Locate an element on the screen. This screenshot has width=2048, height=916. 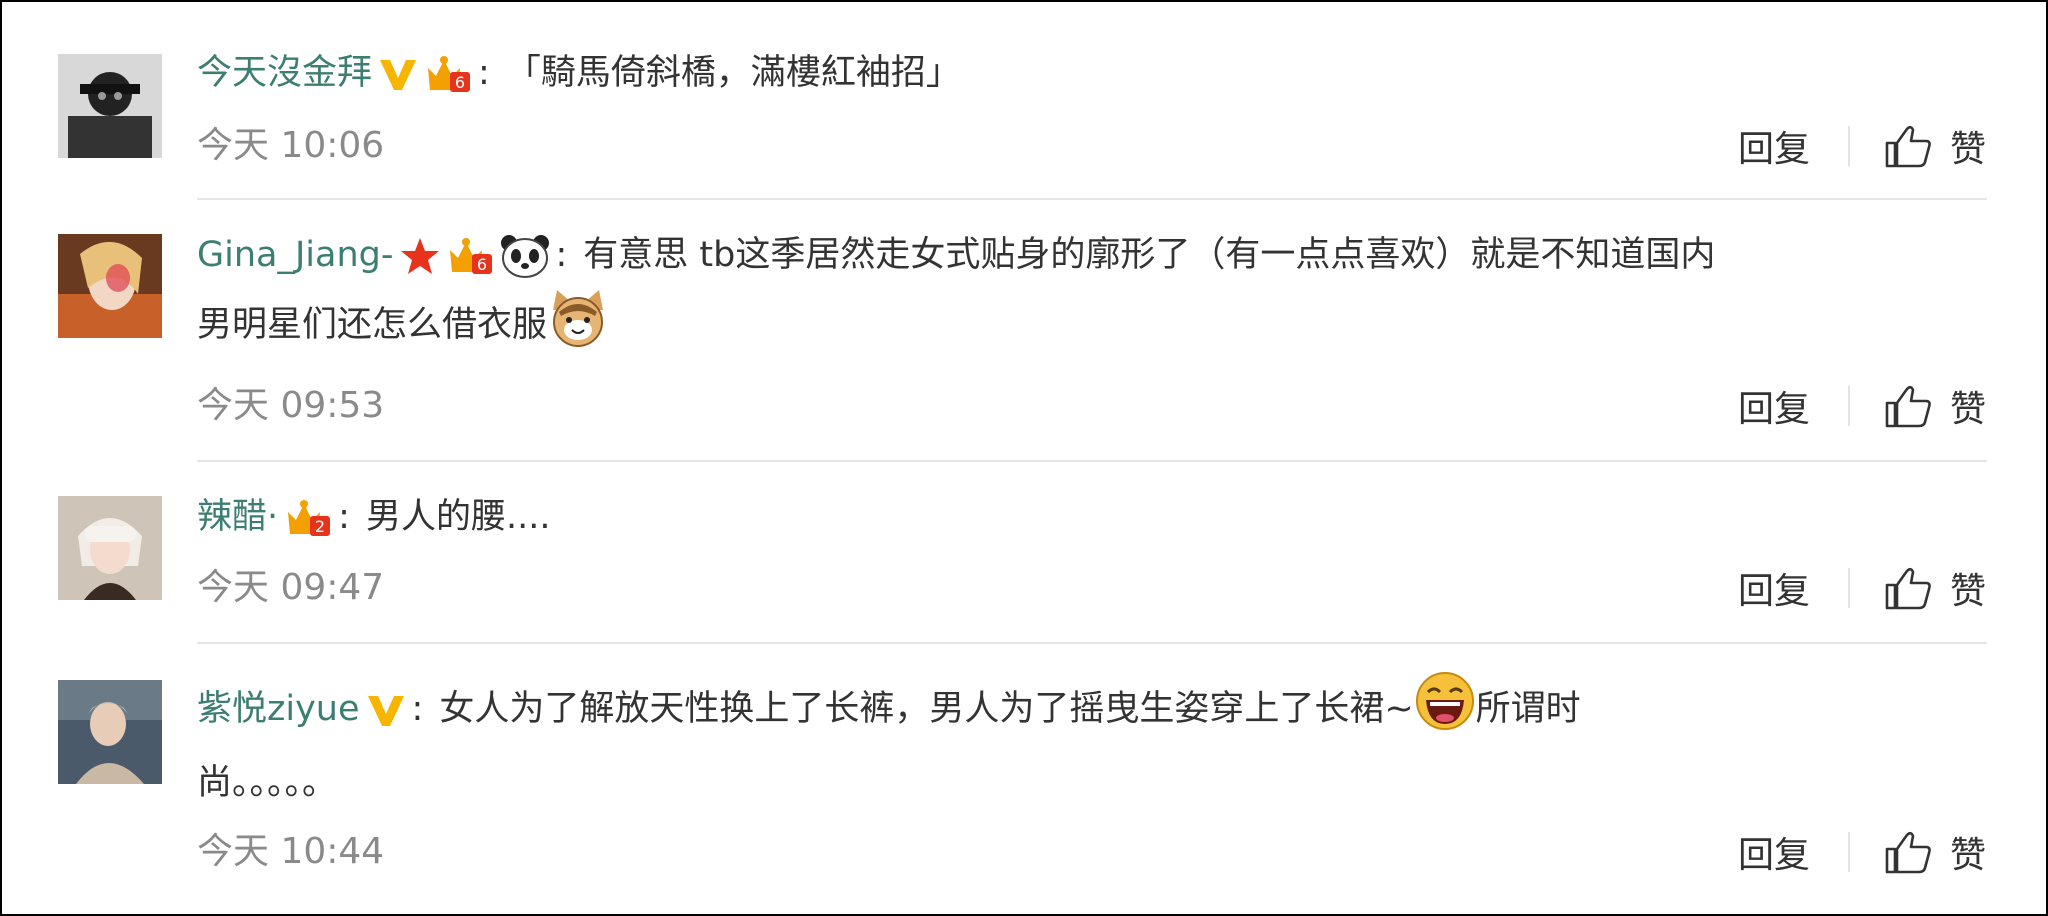
comment-time: 今天 10:06 is located at coordinates (291, 145).